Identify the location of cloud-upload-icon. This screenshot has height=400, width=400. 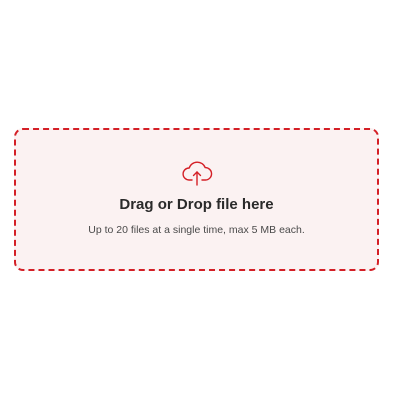
(196, 173).